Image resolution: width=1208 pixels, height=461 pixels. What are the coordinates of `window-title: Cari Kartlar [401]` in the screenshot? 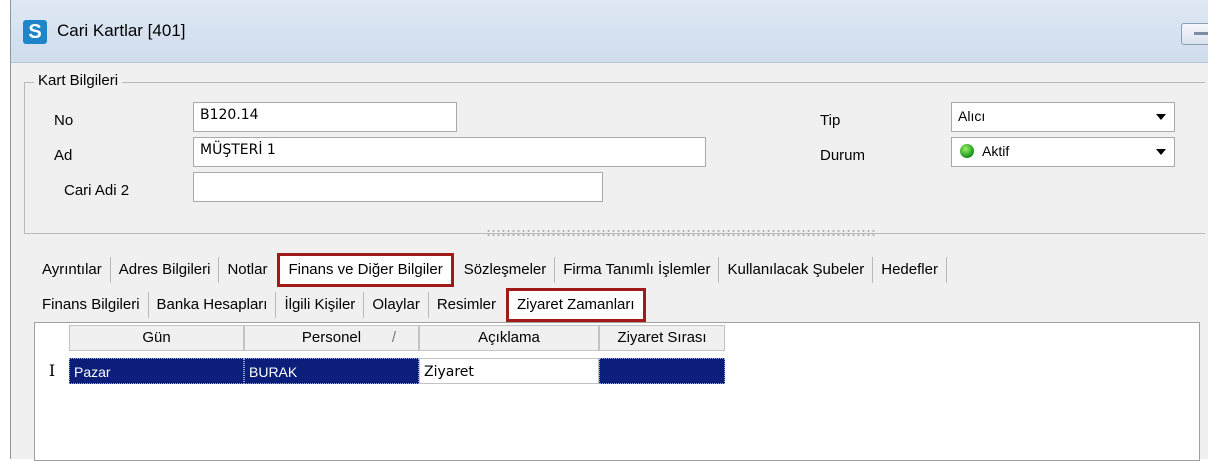 It's located at (121, 30).